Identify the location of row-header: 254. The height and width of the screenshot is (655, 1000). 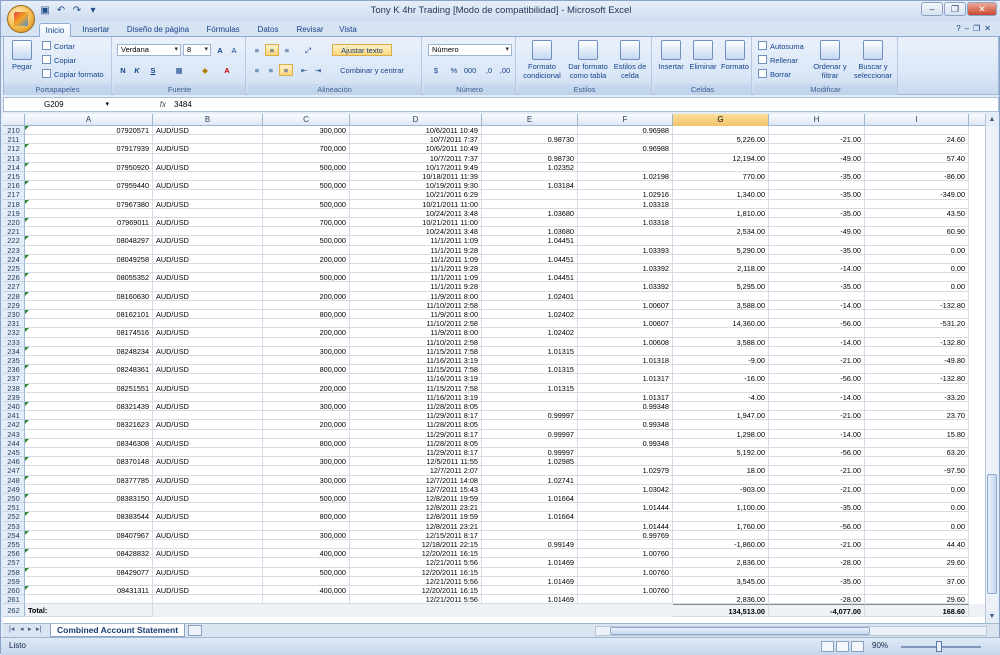
(14, 535).